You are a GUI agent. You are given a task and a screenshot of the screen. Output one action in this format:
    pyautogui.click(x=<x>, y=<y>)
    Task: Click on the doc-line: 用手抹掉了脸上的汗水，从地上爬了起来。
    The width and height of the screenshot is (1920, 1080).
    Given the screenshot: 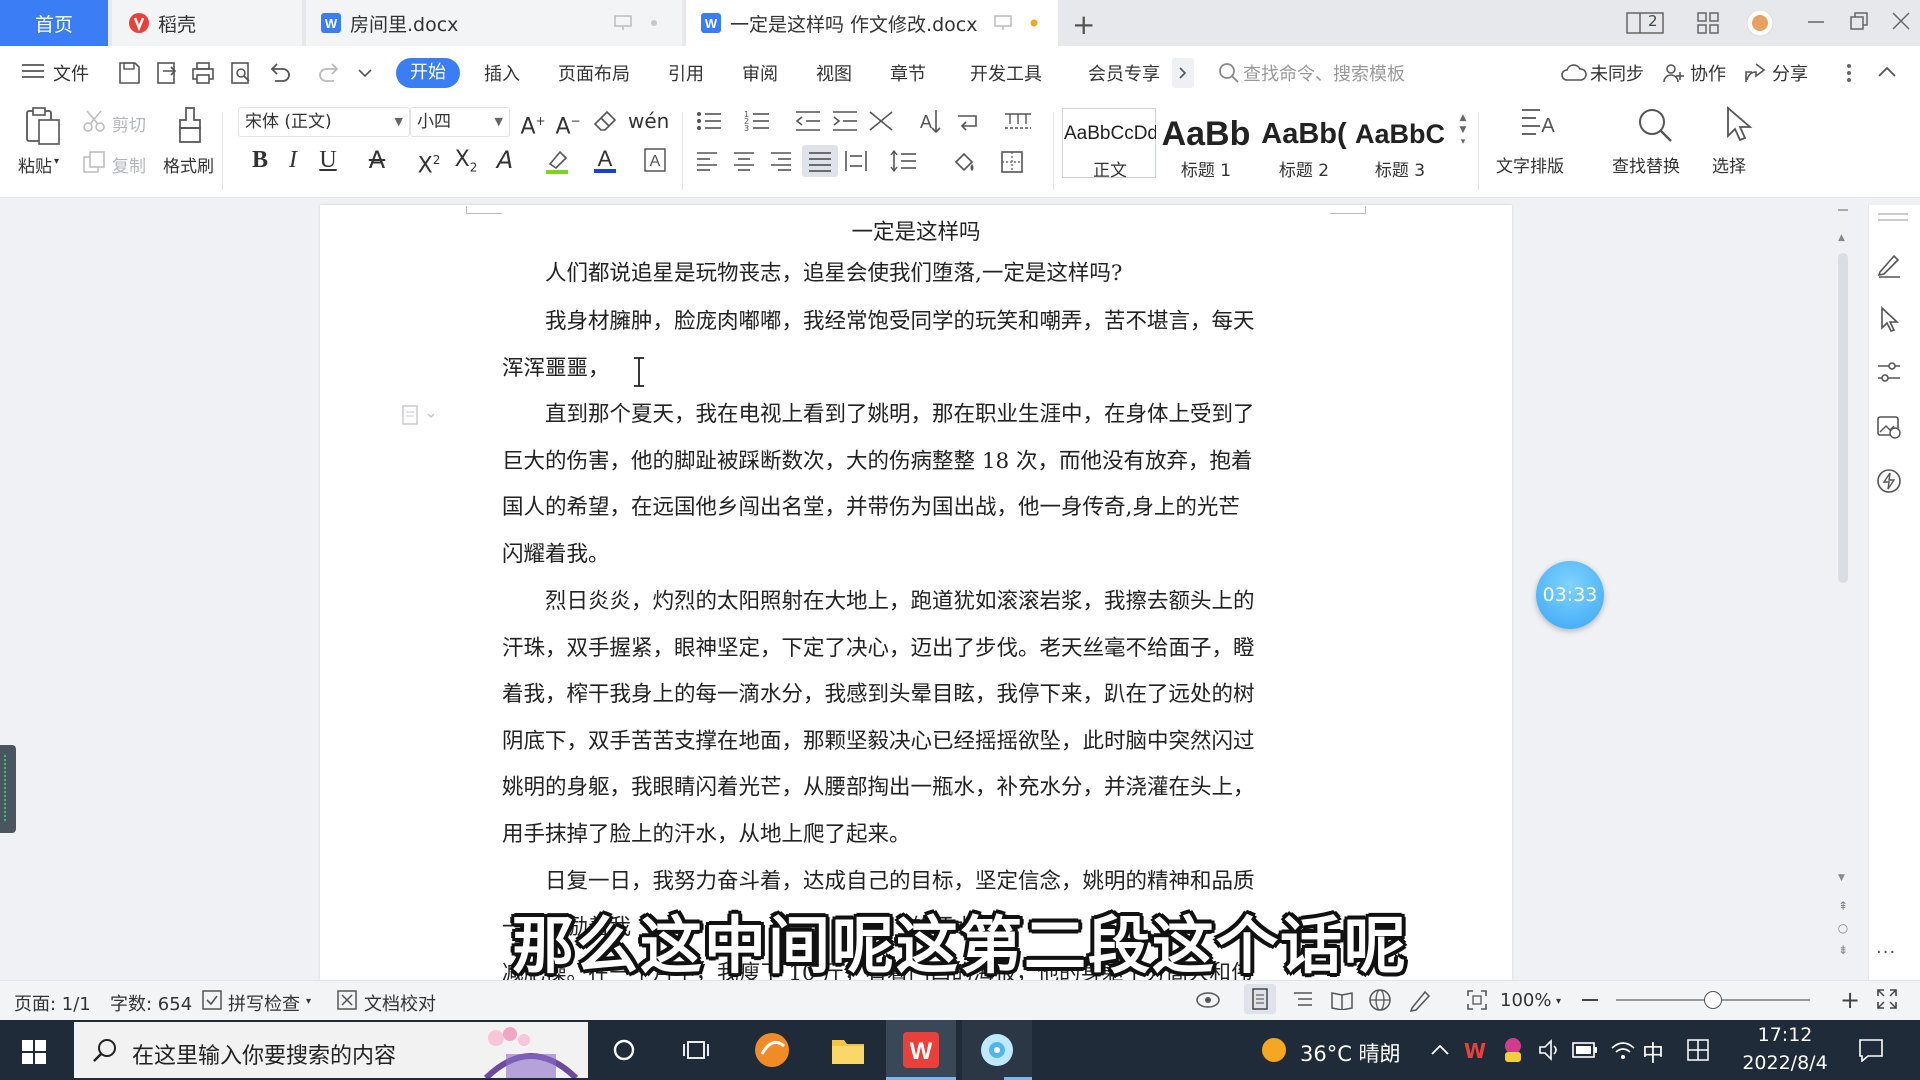 What is the action you would take?
    pyautogui.click(x=917, y=834)
    